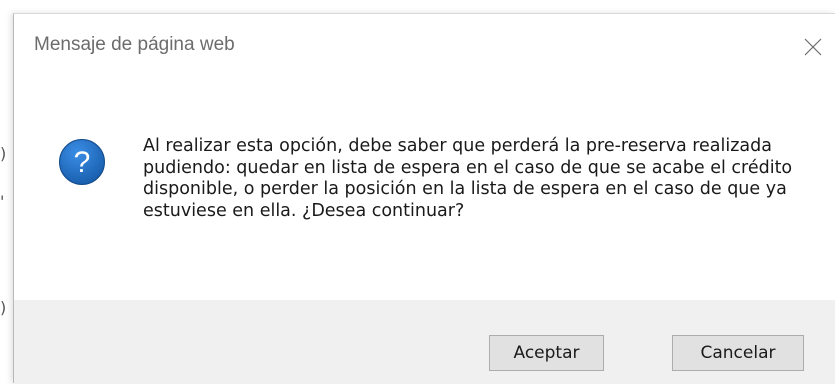 This screenshot has width=835, height=384. I want to click on close-button, so click(813, 47).